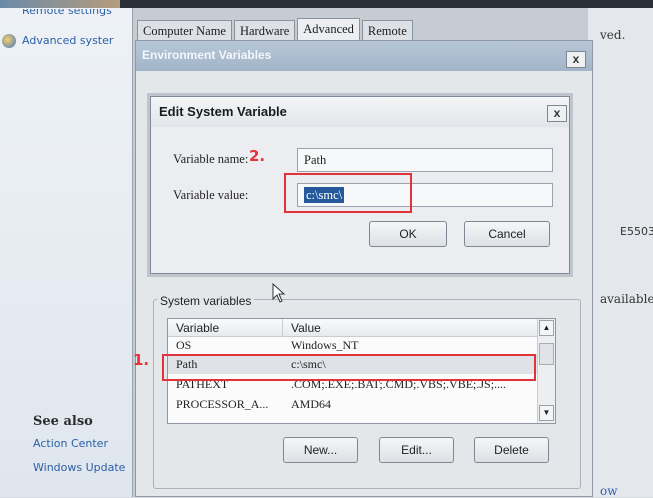 This screenshot has height=498, width=653. What do you see at coordinates (207, 55) in the screenshot?
I see `dialog-title: Environment Variables` at bounding box center [207, 55].